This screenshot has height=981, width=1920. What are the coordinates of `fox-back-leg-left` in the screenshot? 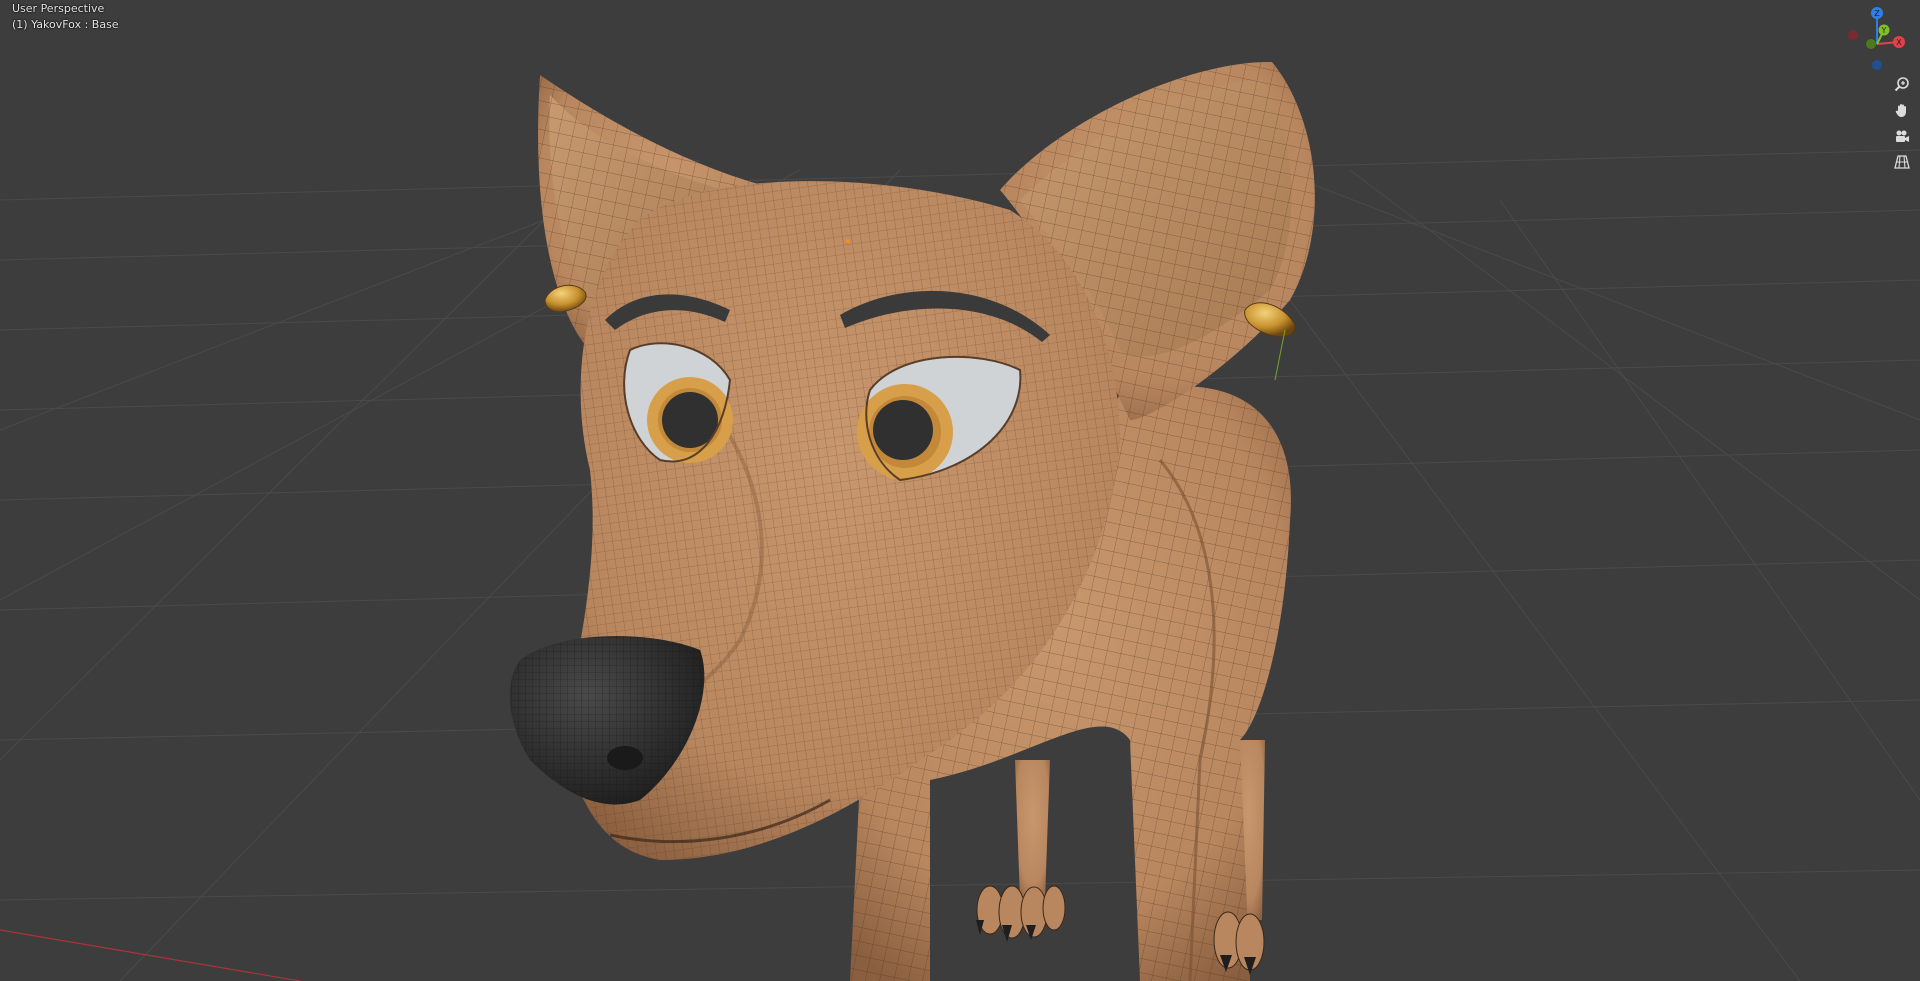 It's located at (1032, 830).